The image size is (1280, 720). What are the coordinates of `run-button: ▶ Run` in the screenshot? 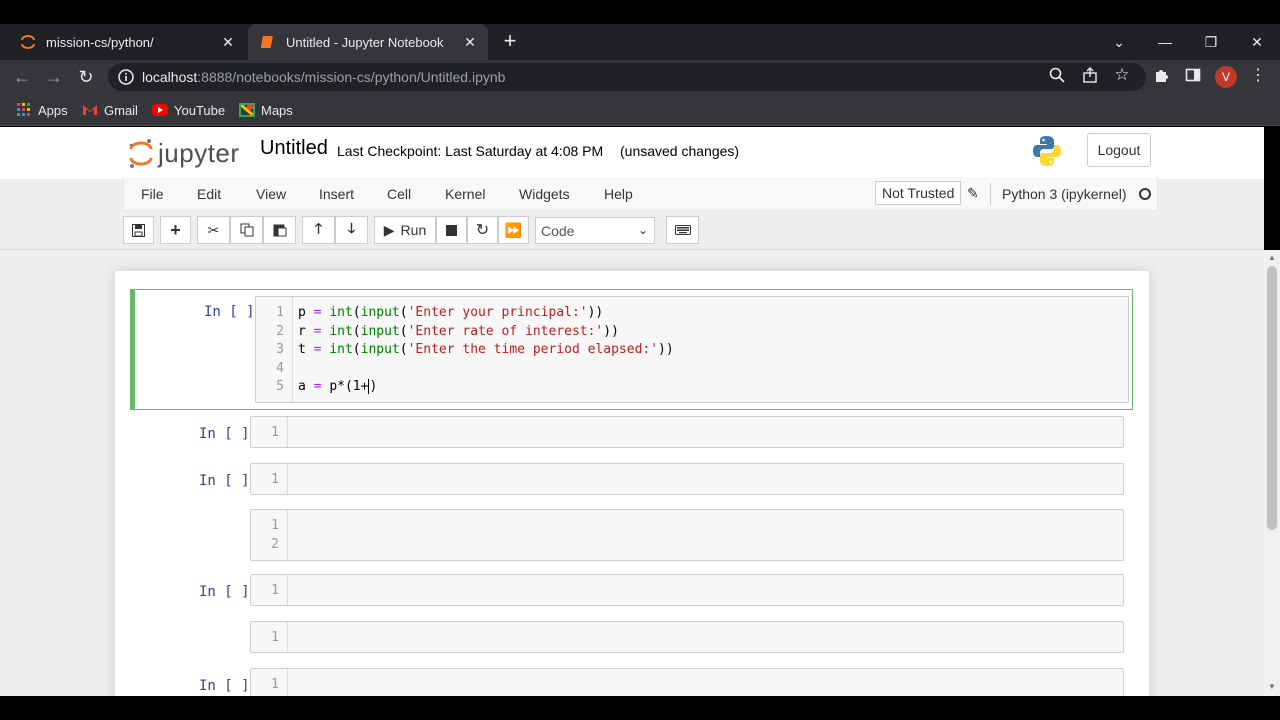 It's located at (405, 230).